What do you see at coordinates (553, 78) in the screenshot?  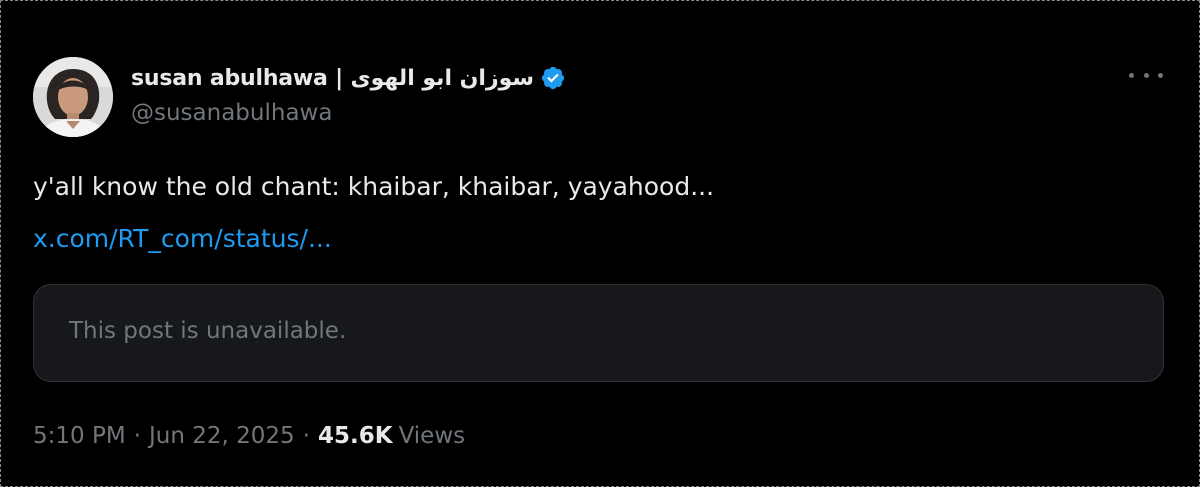 I see `verified-badge-icon` at bounding box center [553, 78].